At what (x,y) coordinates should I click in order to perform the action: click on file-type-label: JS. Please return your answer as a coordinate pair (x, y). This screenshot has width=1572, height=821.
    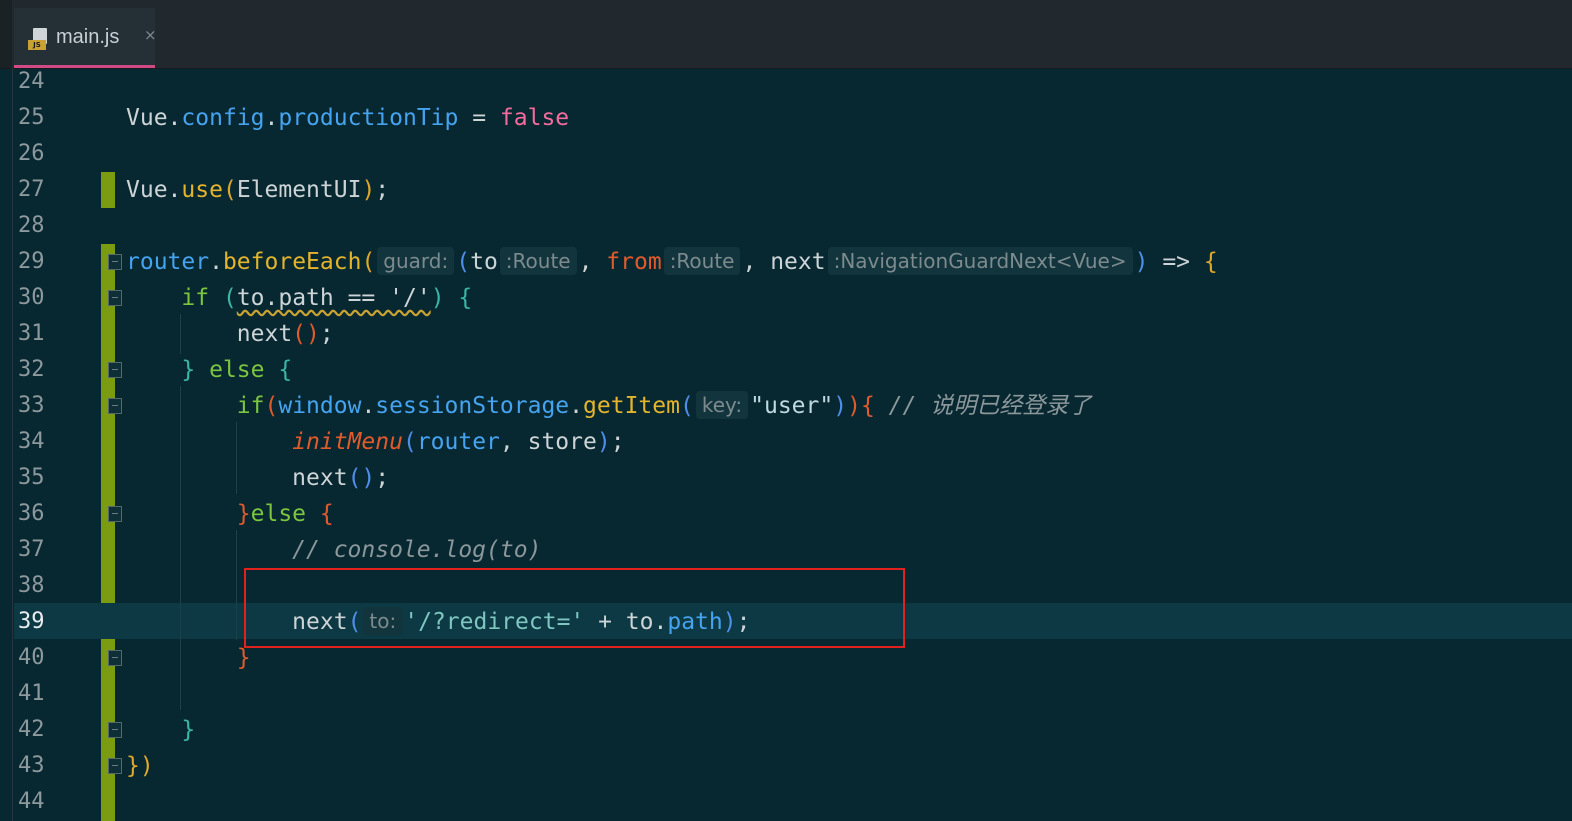
    Looking at the image, I should click on (37, 45).